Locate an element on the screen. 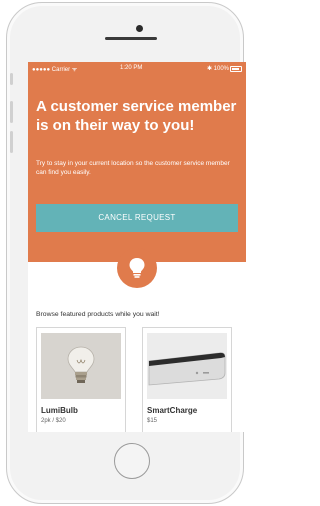  product-name: LumiBulb is located at coordinates (59, 410).